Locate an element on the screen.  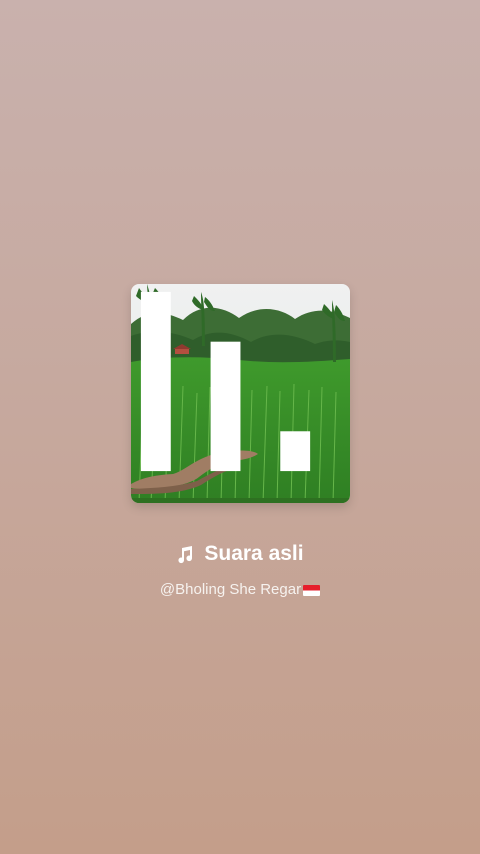
sound-title: Suara asli is located at coordinates (240, 554).